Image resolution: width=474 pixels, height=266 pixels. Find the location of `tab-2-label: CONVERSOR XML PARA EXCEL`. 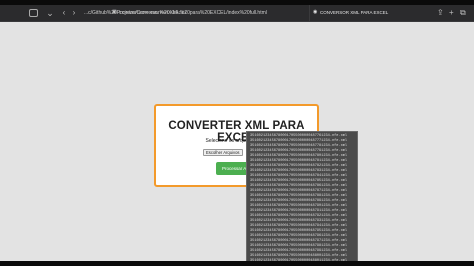

tab-2-label: CONVERSOR XML PARA EXCEL is located at coordinates (354, 12).